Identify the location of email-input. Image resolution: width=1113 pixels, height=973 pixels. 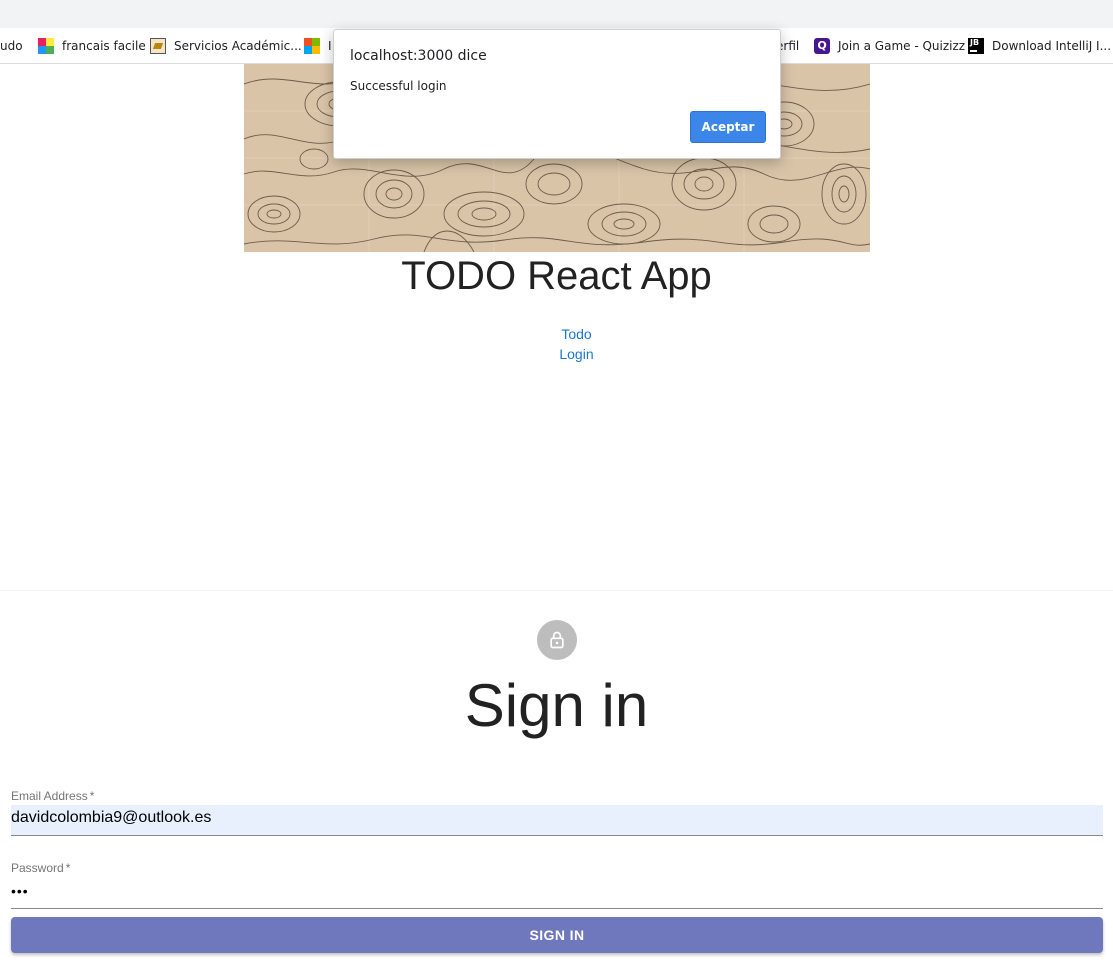
(557, 818).